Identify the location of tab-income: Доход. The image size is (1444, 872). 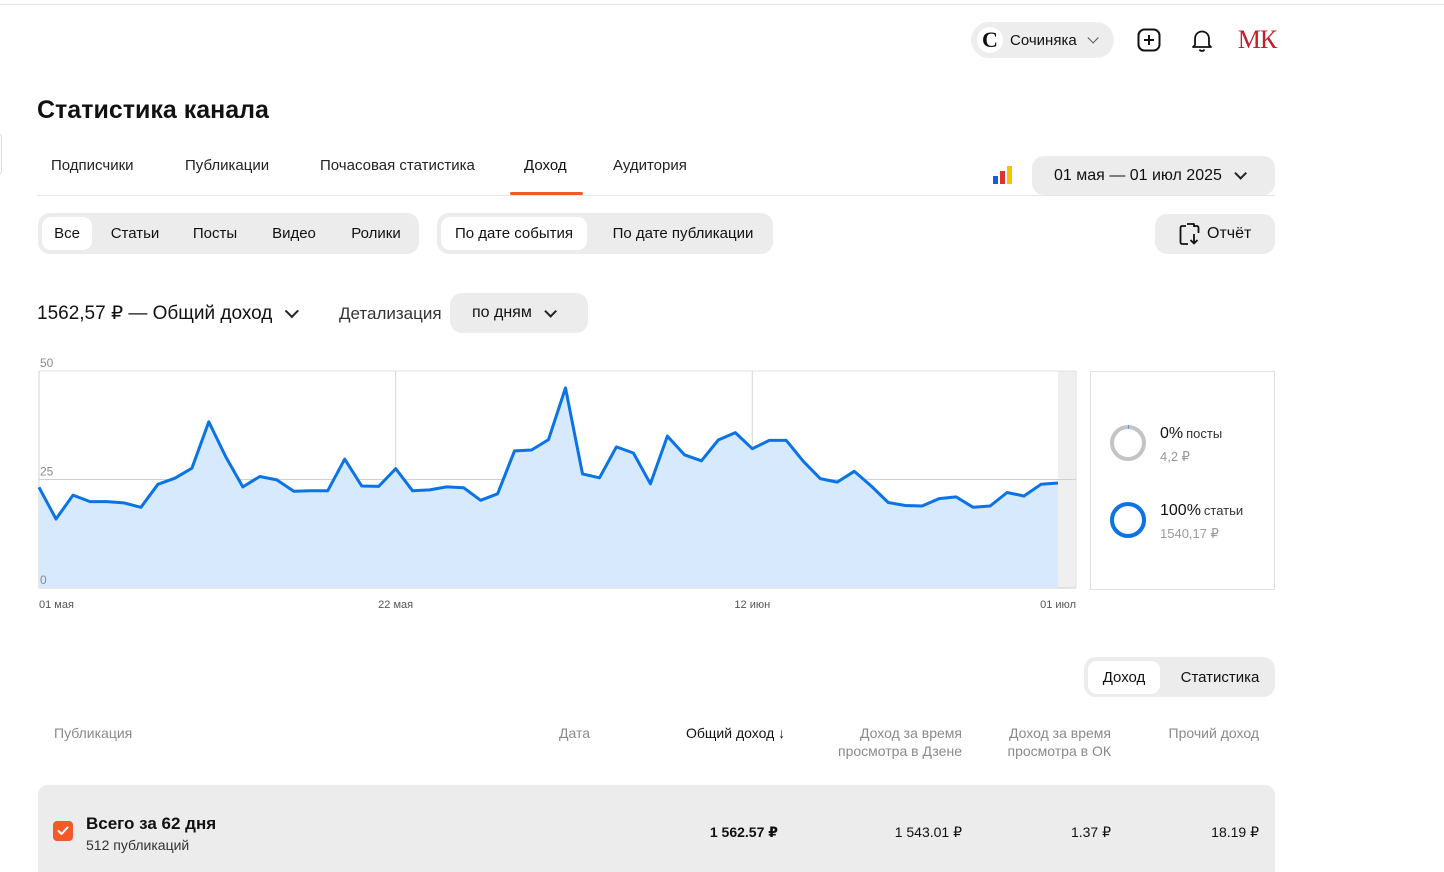
(545, 165).